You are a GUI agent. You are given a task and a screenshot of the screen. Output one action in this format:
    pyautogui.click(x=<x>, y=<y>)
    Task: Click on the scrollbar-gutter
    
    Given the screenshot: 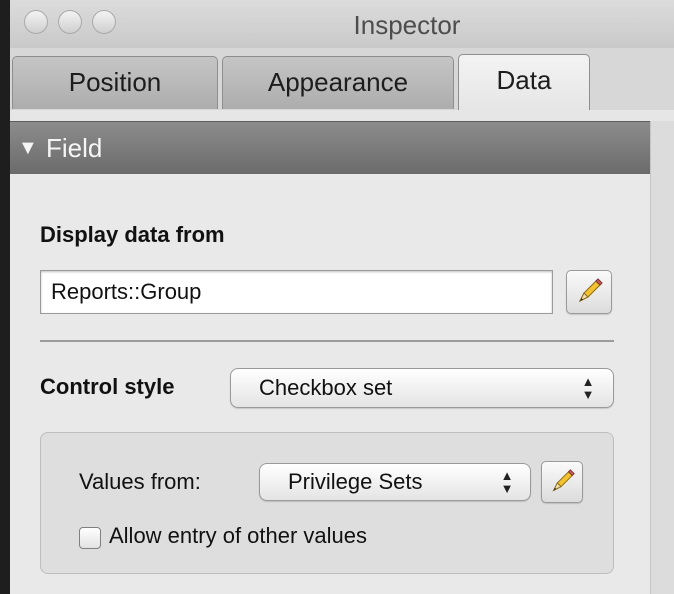 What is the action you would take?
    pyautogui.click(x=662, y=357)
    